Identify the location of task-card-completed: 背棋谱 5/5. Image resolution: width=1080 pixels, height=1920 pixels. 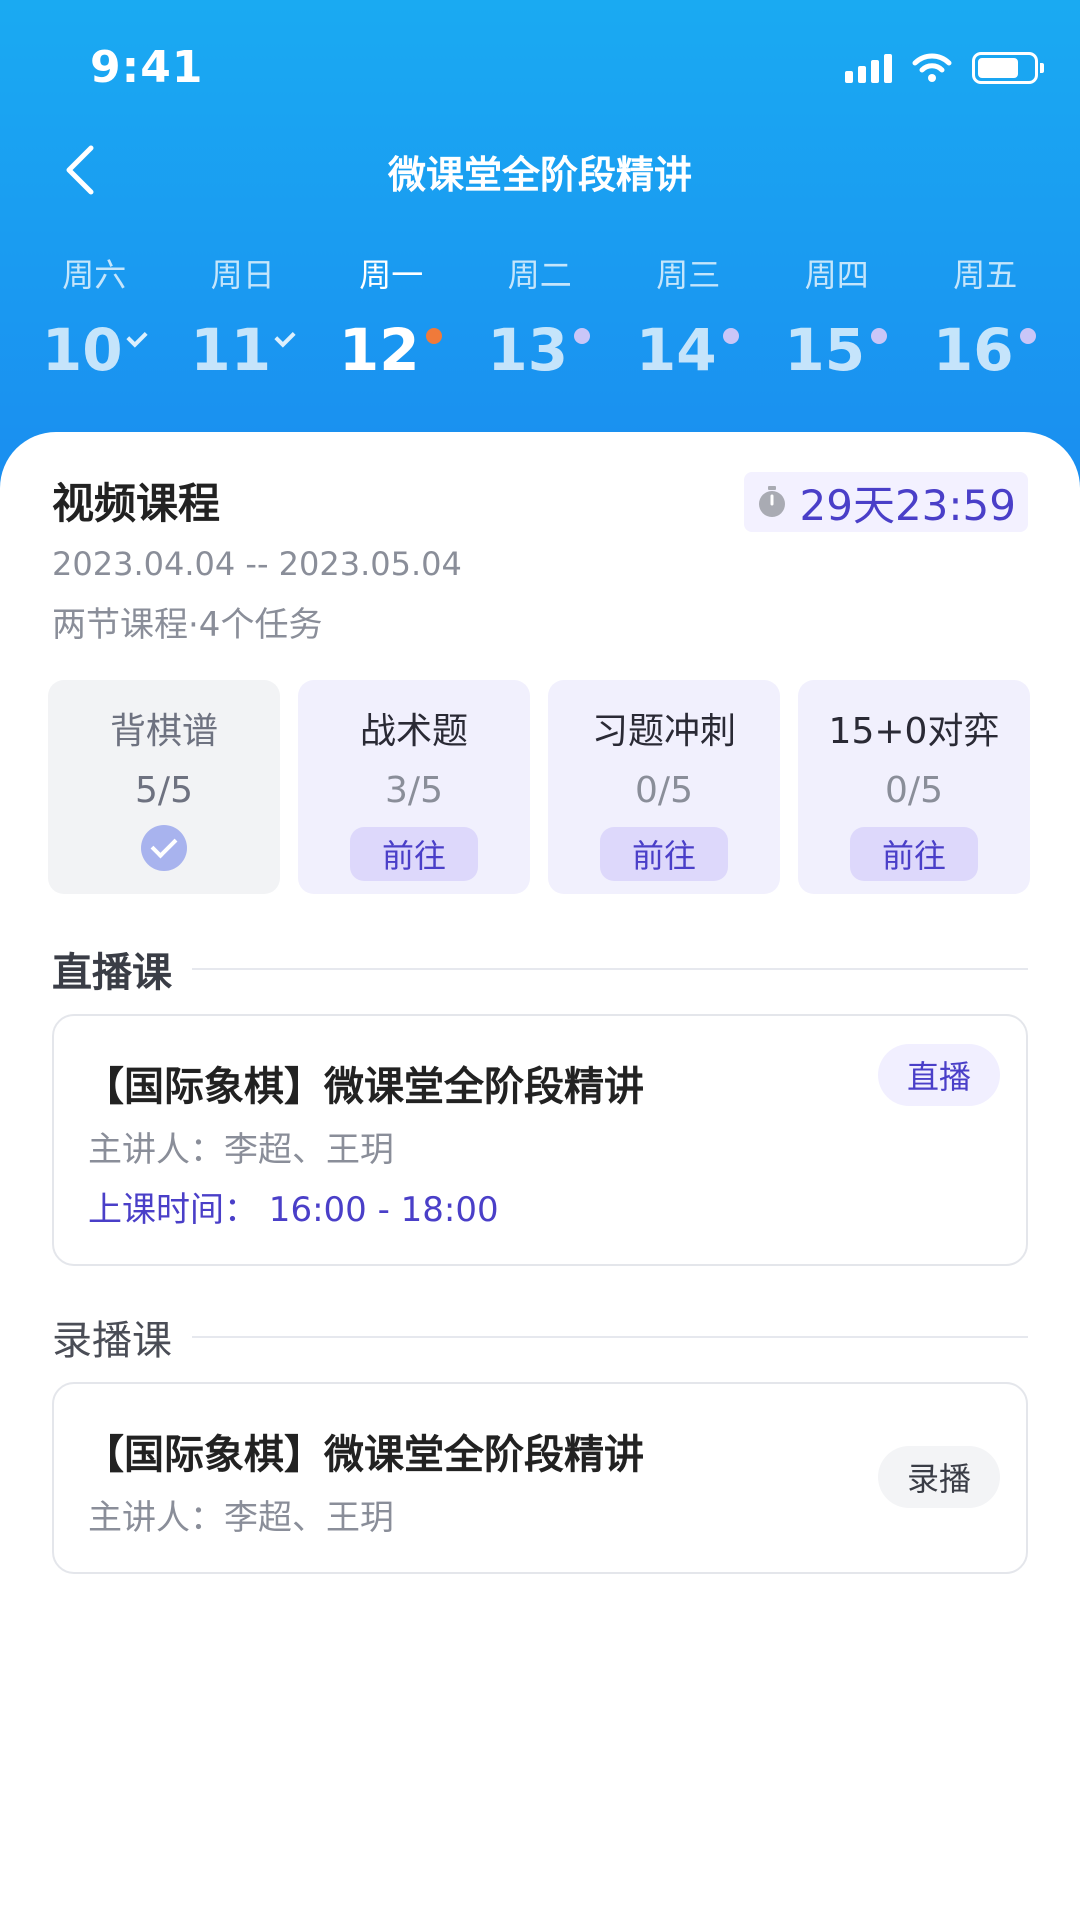
(164, 787).